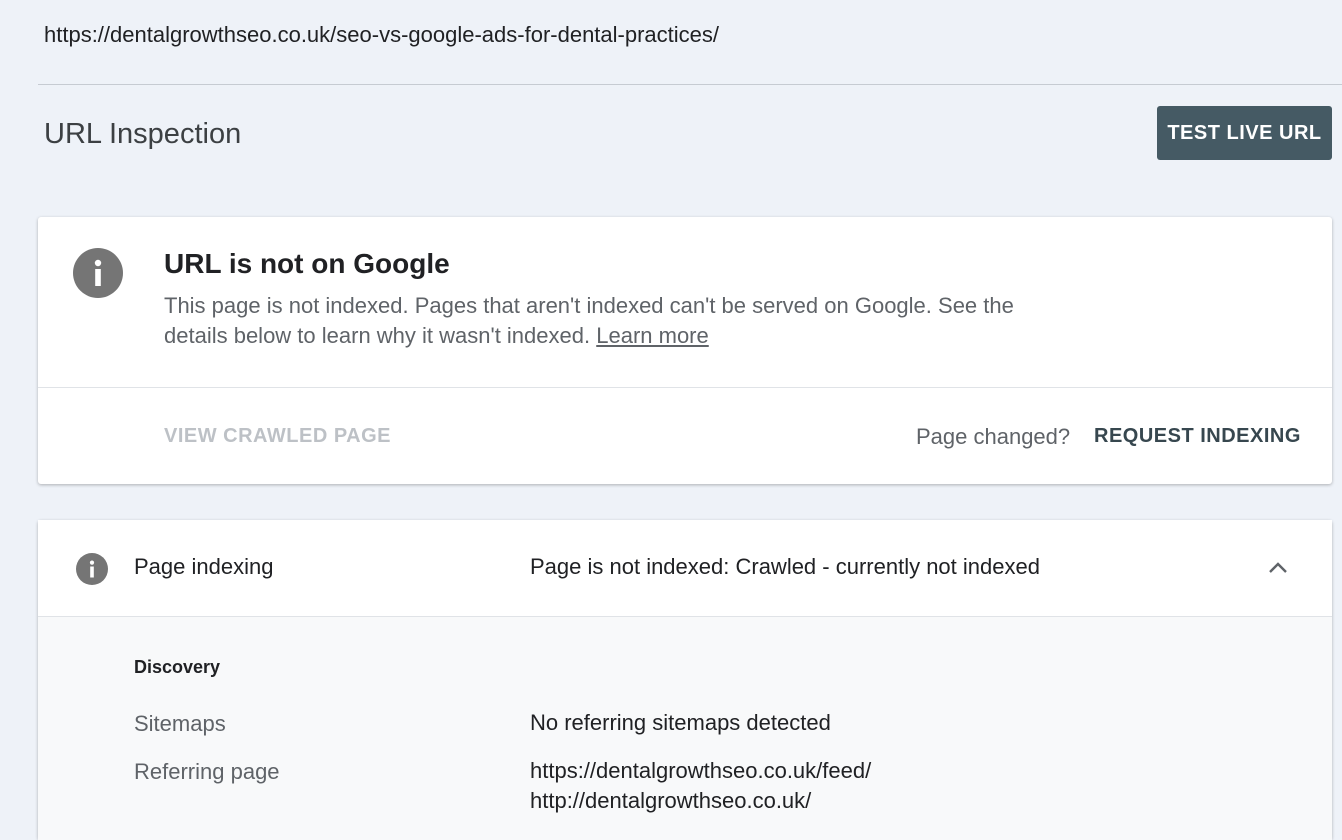 The height and width of the screenshot is (840, 1342). What do you see at coordinates (207, 771) in the screenshot?
I see `referring-page-label: Referring page` at bounding box center [207, 771].